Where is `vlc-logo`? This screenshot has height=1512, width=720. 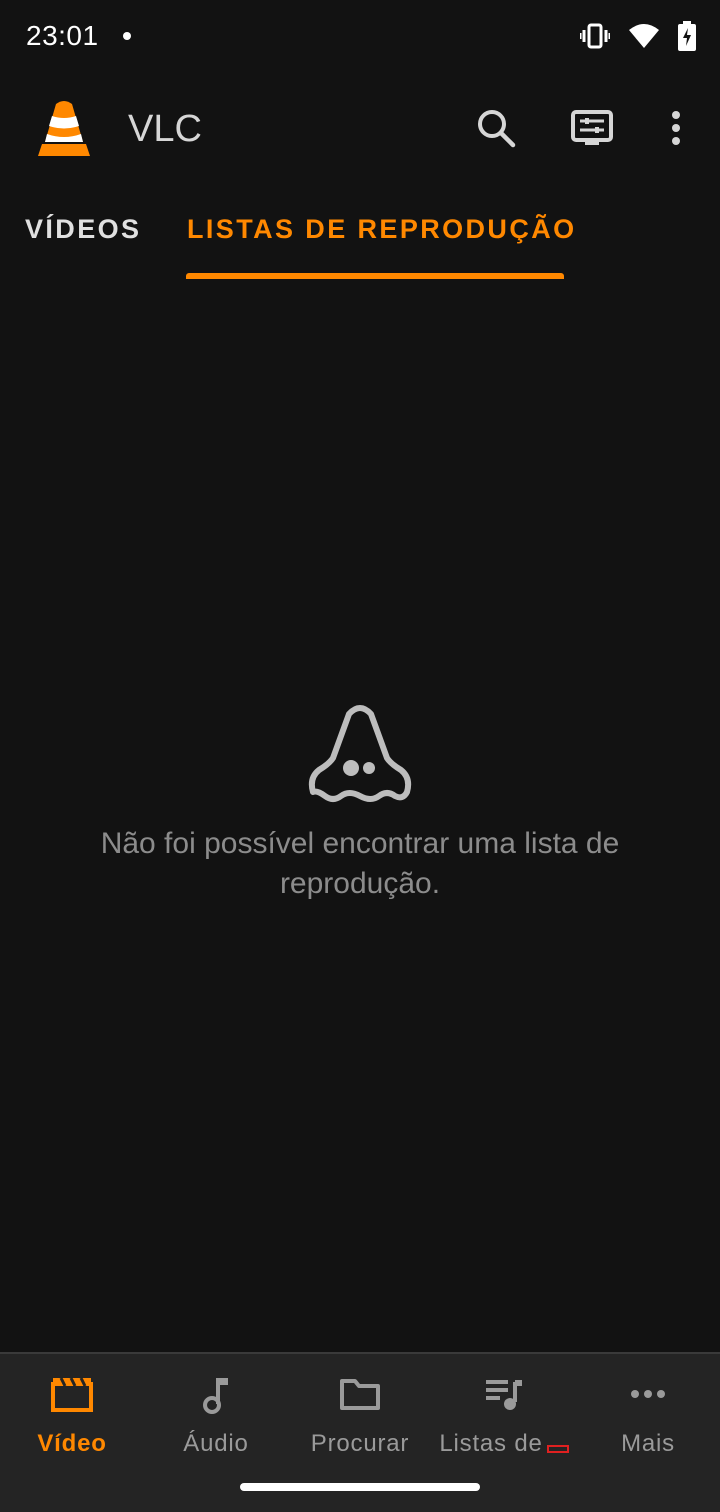
vlc-logo is located at coordinates (64, 128).